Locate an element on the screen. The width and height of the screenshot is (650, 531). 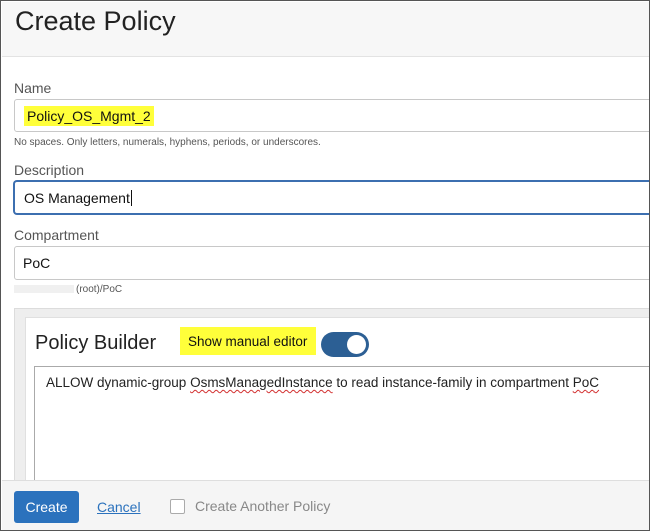
compartment-label: Compartment is located at coordinates (56, 235).